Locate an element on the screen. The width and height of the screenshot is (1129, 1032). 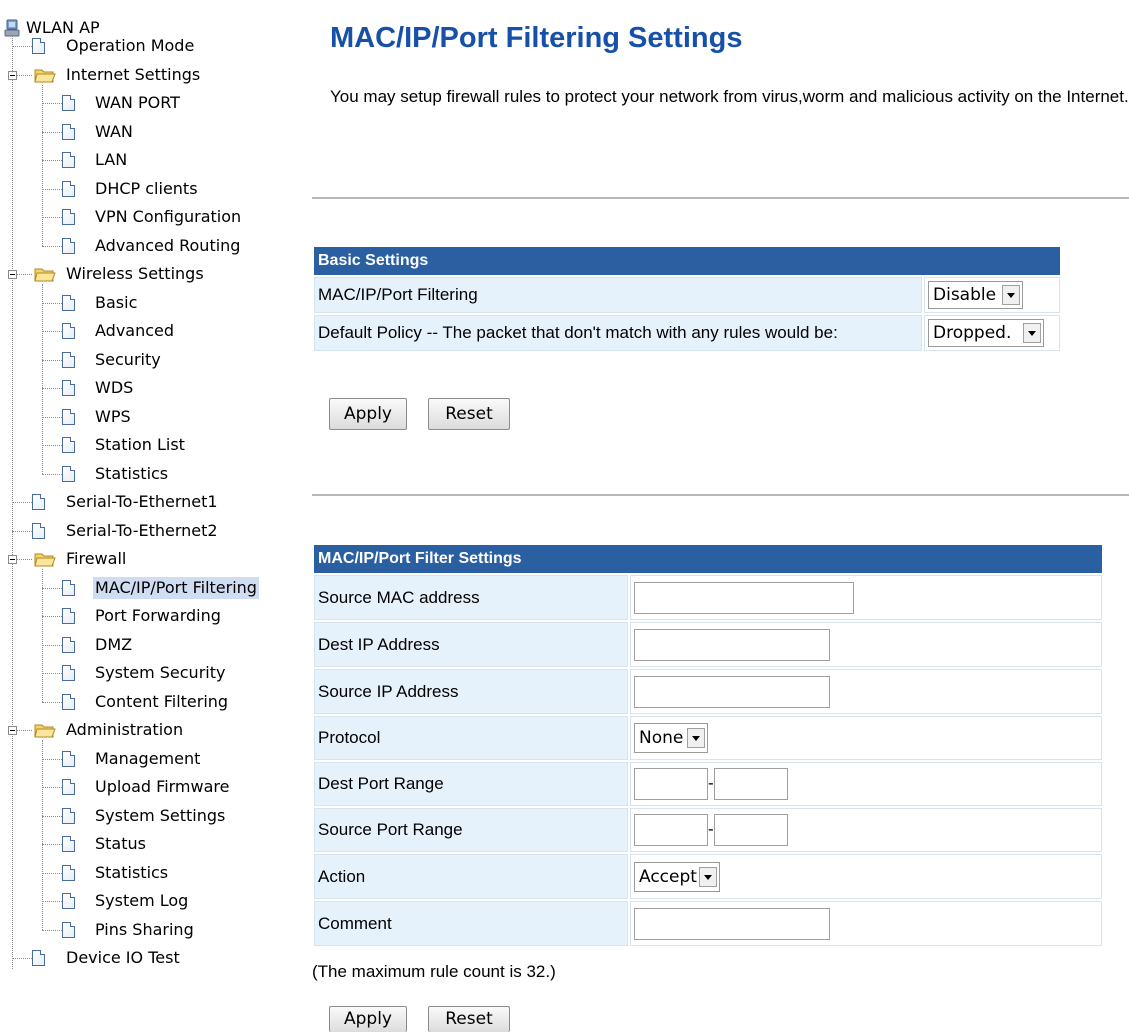
source-mac-input is located at coordinates (744, 597).